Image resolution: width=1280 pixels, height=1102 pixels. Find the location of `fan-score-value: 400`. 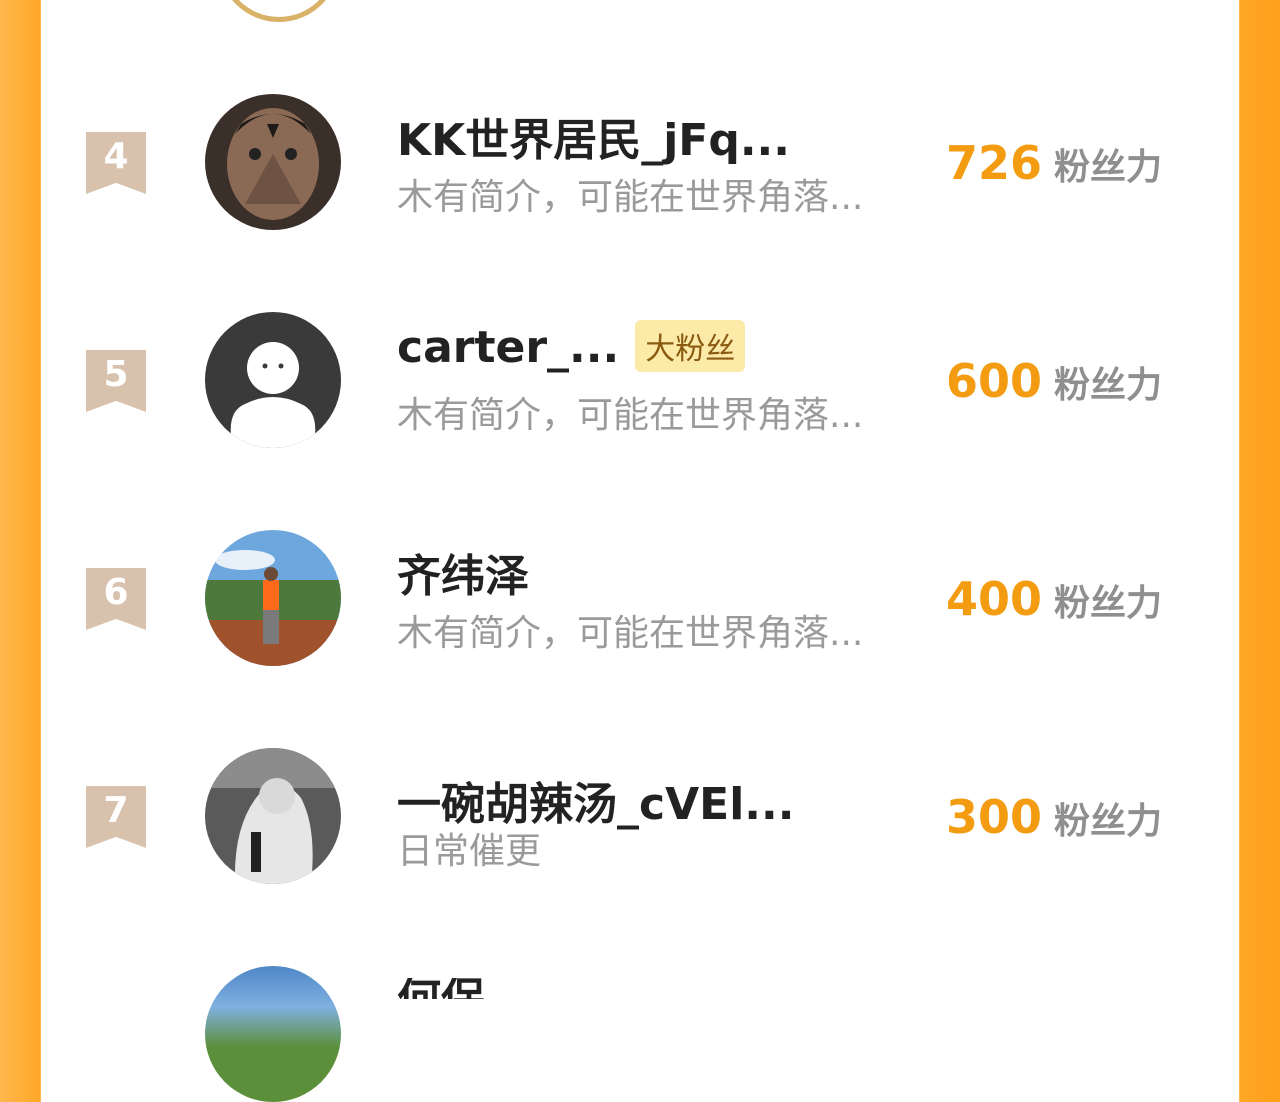

fan-score-value: 400 is located at coordinates (994, 599).